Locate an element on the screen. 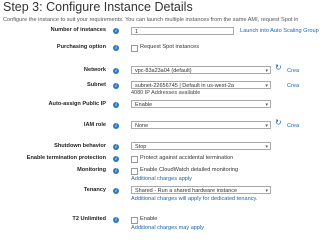 This screenshot has width=320, height=241. tenancy-select-value: Shared - Run a shared hardware instance is located at coordinates (186, 191).